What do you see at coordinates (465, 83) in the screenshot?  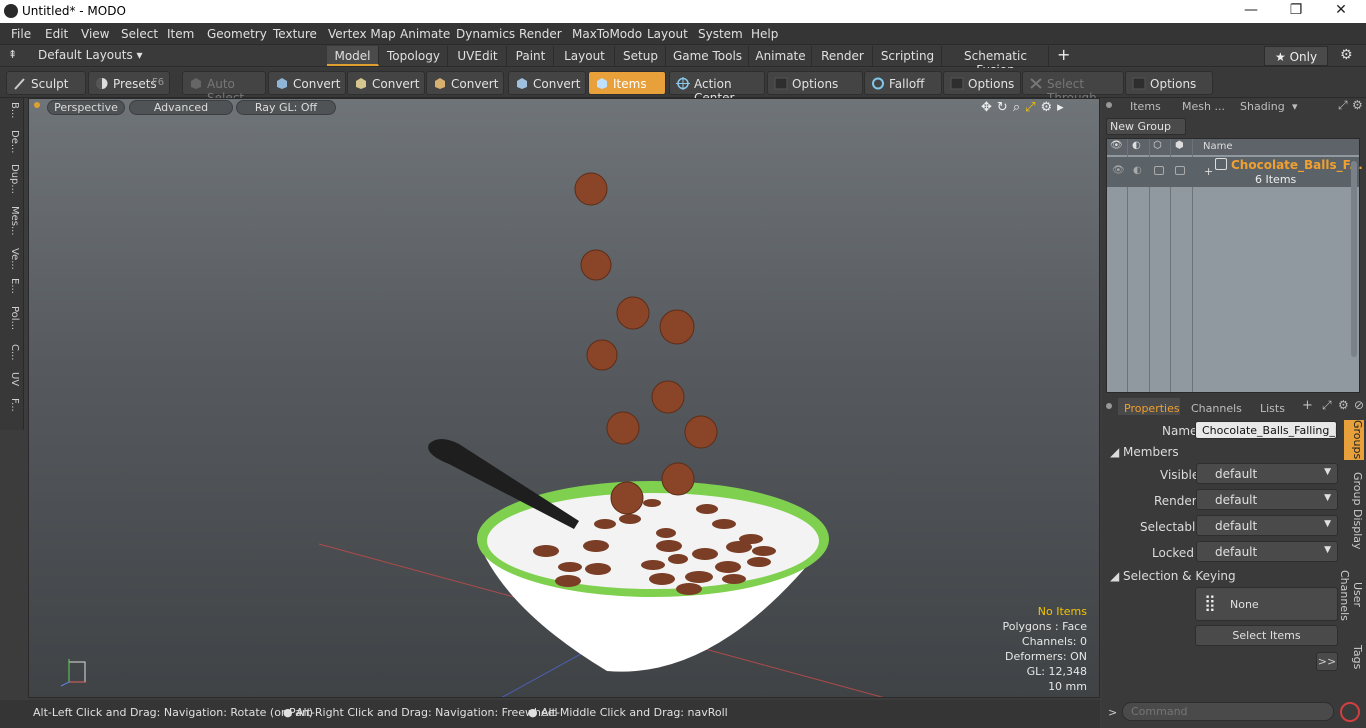 I see `convert-button-3: Convert` at bounding box center [465, 83].